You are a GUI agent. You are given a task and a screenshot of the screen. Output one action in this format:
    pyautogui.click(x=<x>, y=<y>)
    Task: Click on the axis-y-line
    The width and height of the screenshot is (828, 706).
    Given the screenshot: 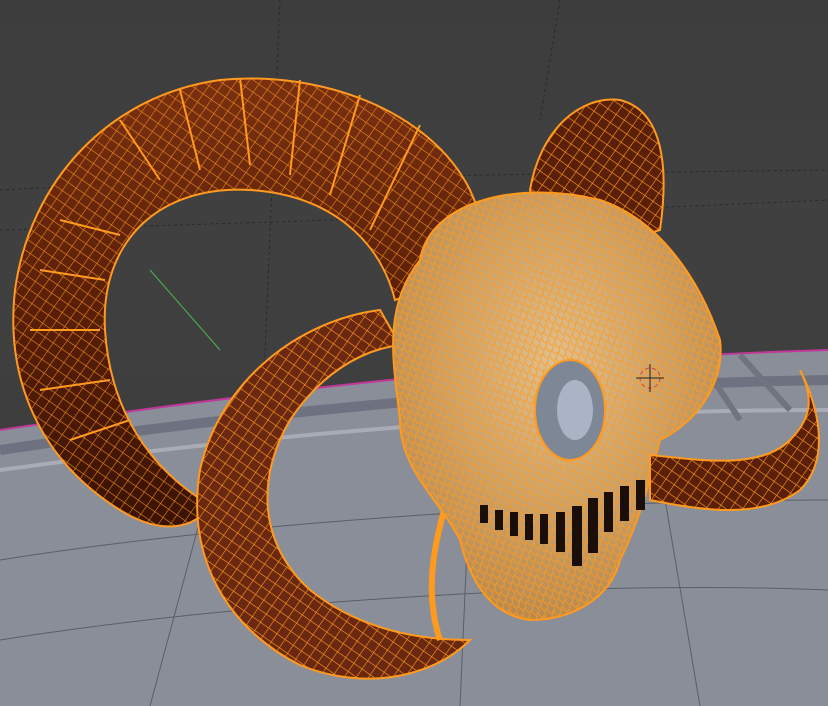 What is the action you would take?
    pyautogui.click(x=185, y=310)
    